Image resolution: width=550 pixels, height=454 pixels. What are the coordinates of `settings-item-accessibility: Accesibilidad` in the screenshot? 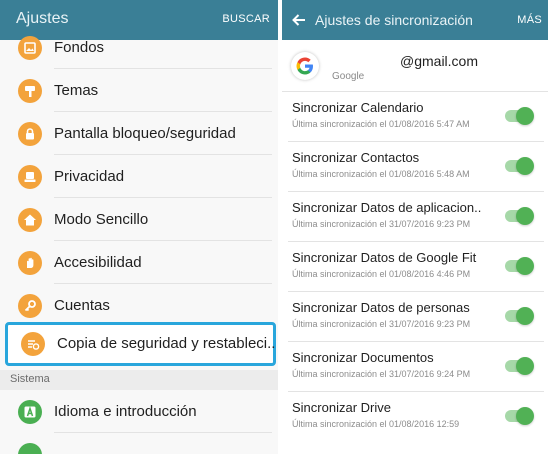 It's located at (139, 262).